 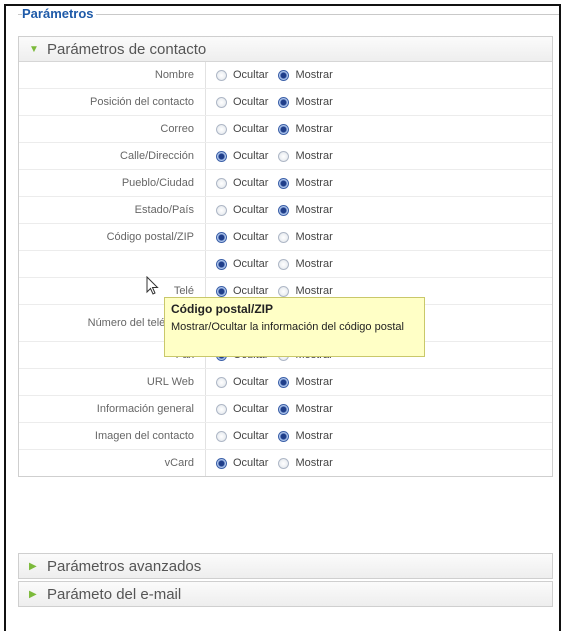 I want to click on param-label: URL Web, so click(x=170, y=382).